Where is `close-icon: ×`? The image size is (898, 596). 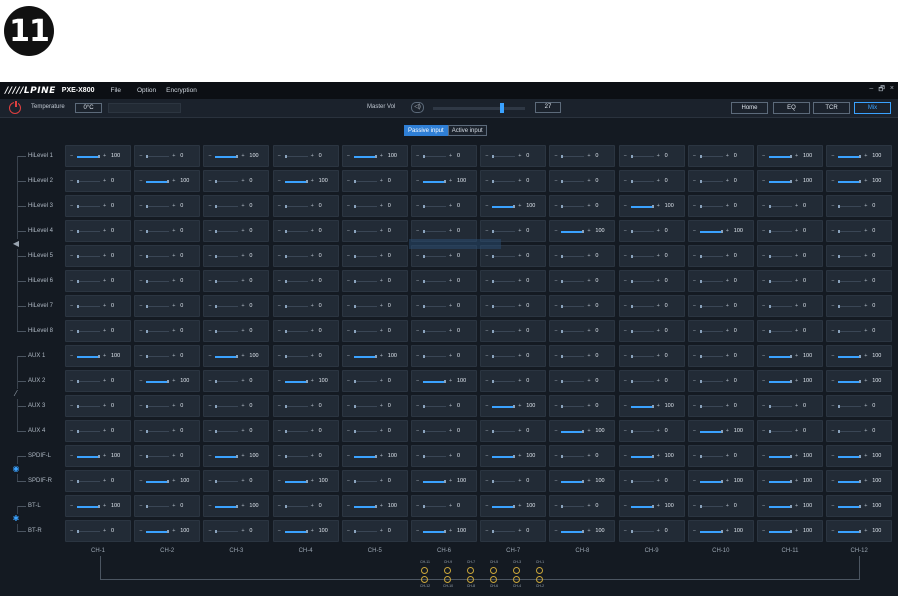
close-icon: × is located at coordinates (892, 90).